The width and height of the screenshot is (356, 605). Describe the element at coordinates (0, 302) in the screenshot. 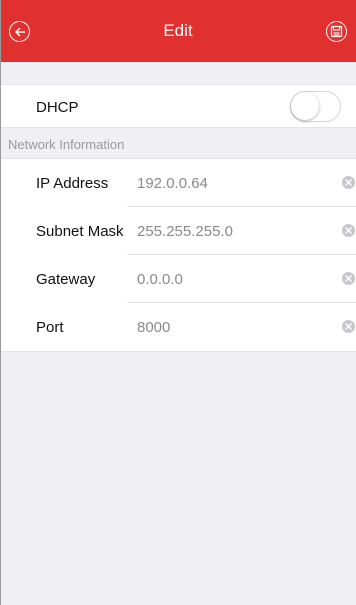

I see `left-edge-line` at that location.